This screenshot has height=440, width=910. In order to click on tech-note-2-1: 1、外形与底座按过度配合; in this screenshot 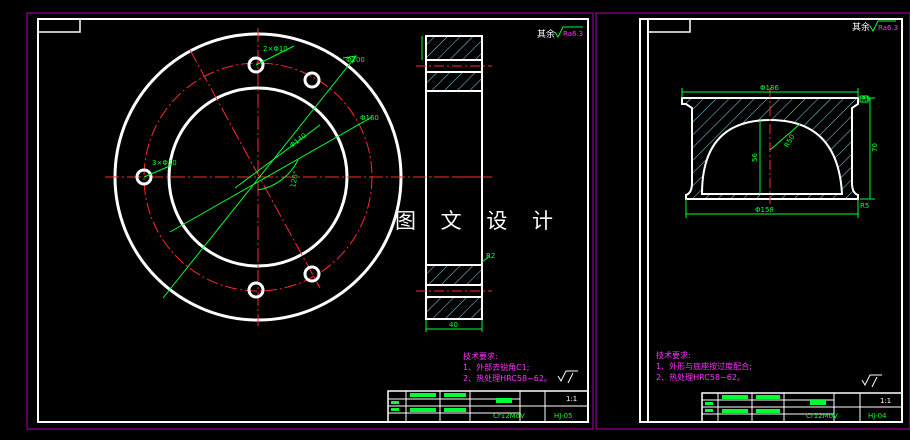, I will do `click(704, 366)`.